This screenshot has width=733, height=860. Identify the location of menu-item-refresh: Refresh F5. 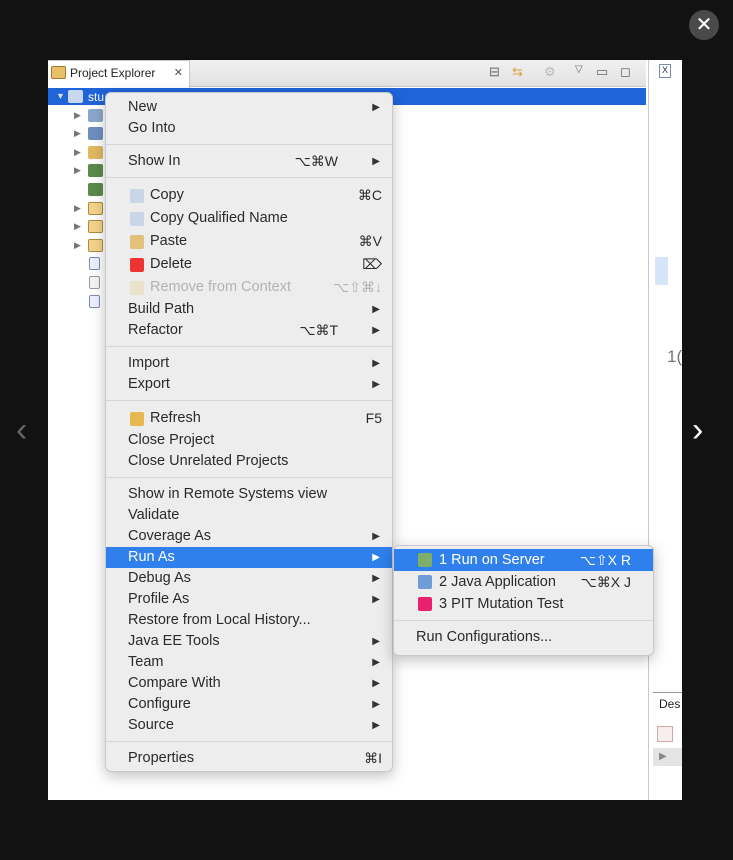
(249, 418).